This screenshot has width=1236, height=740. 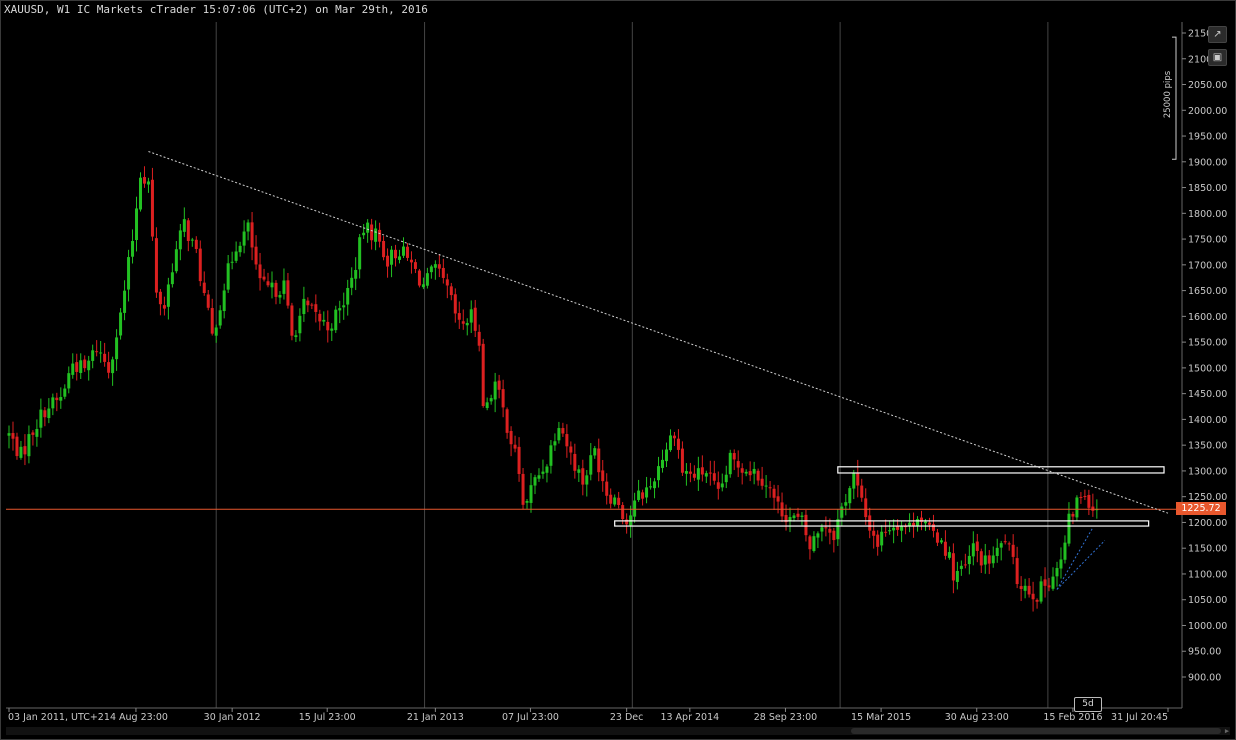 What do you see at coordinates (1207, 111) in the screenshot?
I see `y-tick-label: 2000.00` at bounding box center [1207, 111].